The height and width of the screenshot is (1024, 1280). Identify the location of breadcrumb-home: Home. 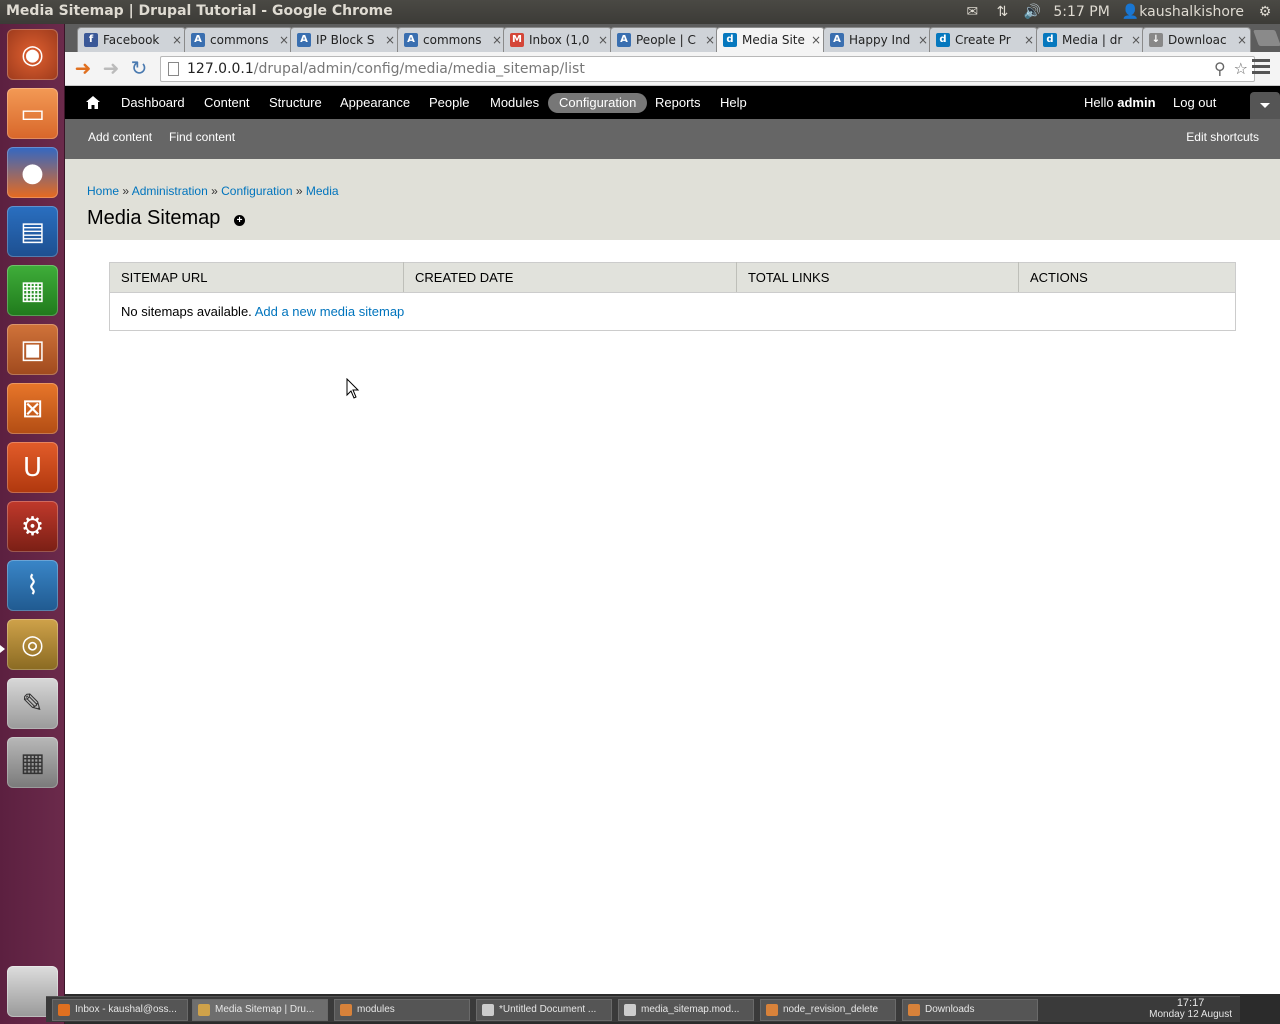
(103, 191).